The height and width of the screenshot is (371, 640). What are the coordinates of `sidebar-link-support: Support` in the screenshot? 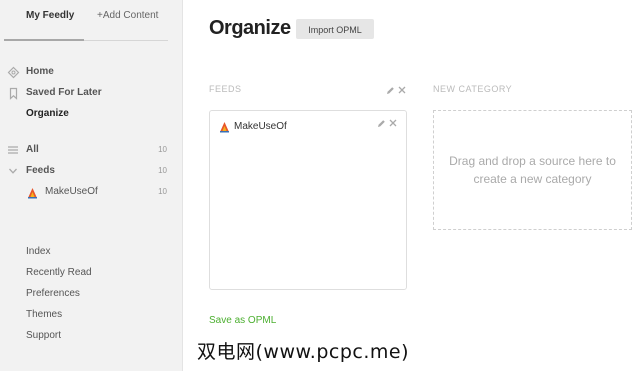 It's located at (43, 335).